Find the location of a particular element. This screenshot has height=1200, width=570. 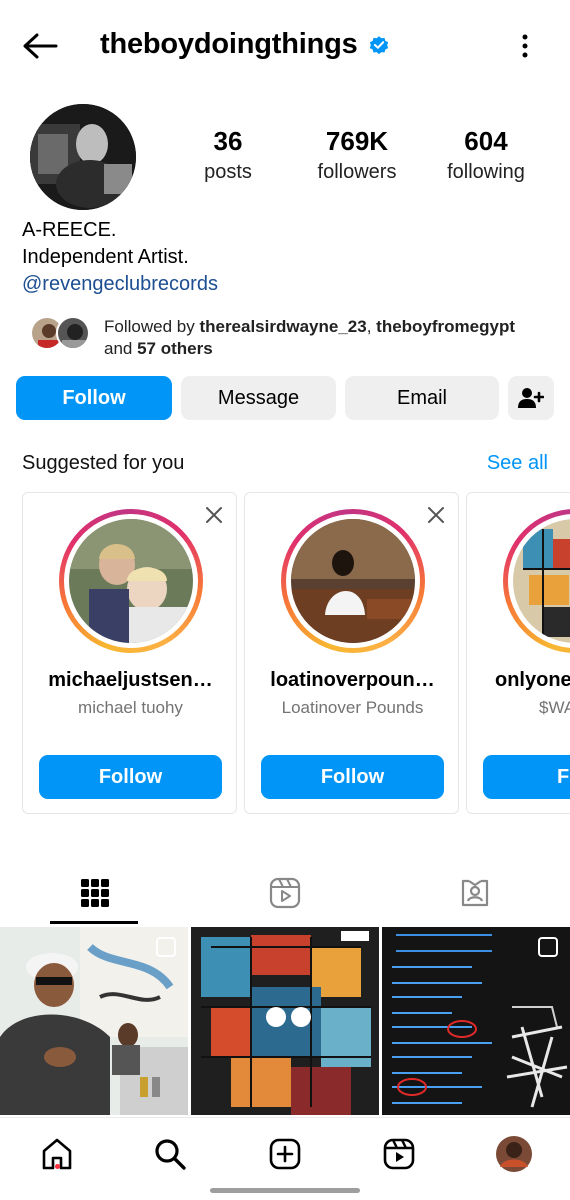

nav-reels is located at coordinates (399, 1154).